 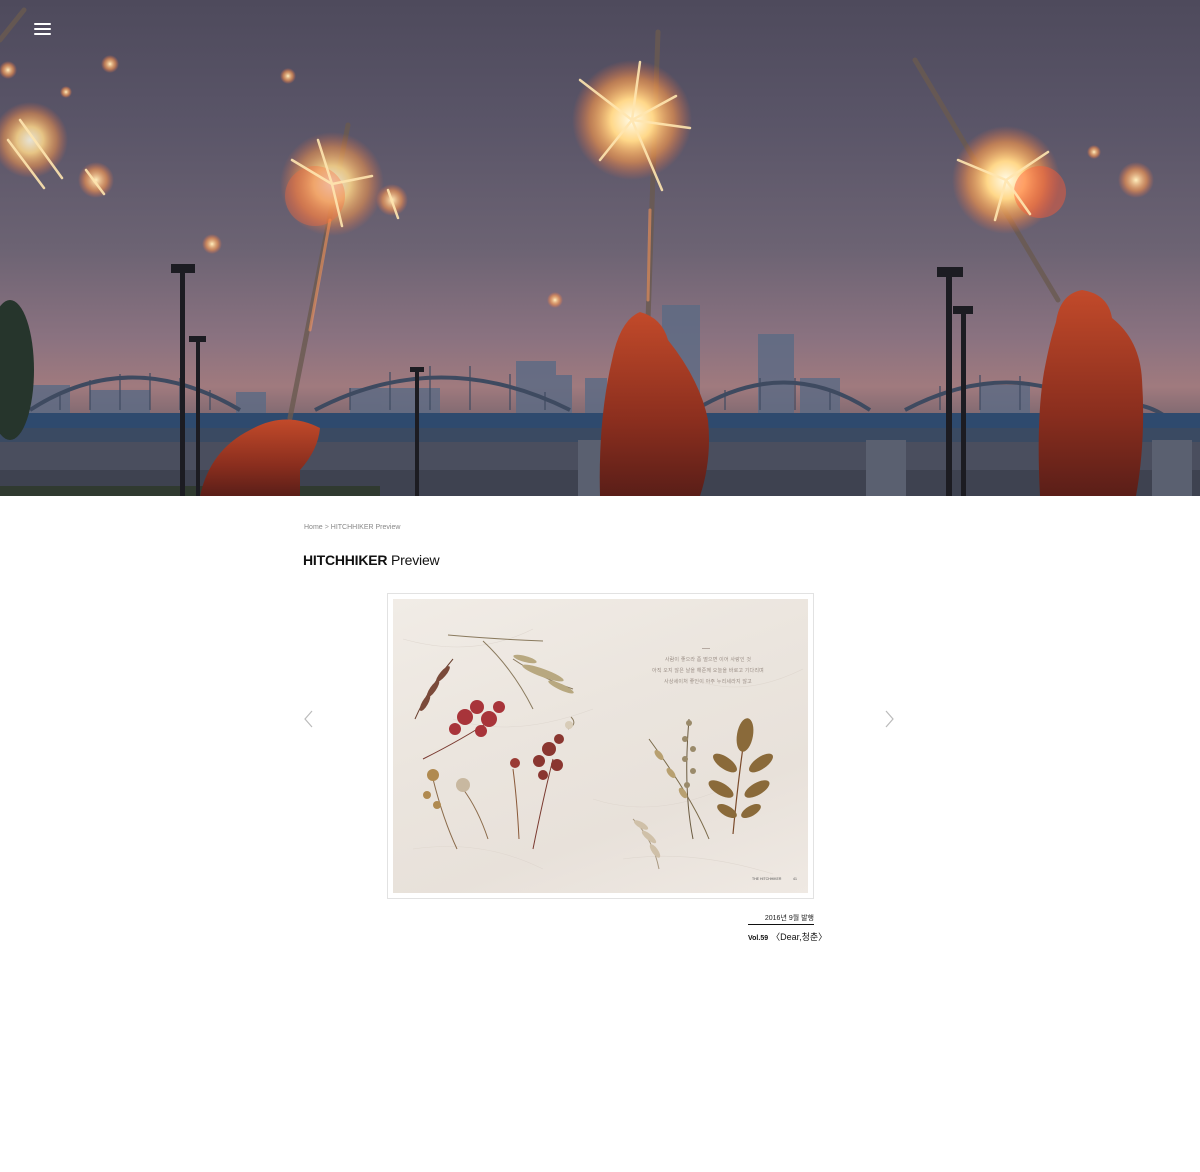 I want to click on issue-volume: Vol.59, so click(x=758, y=938).